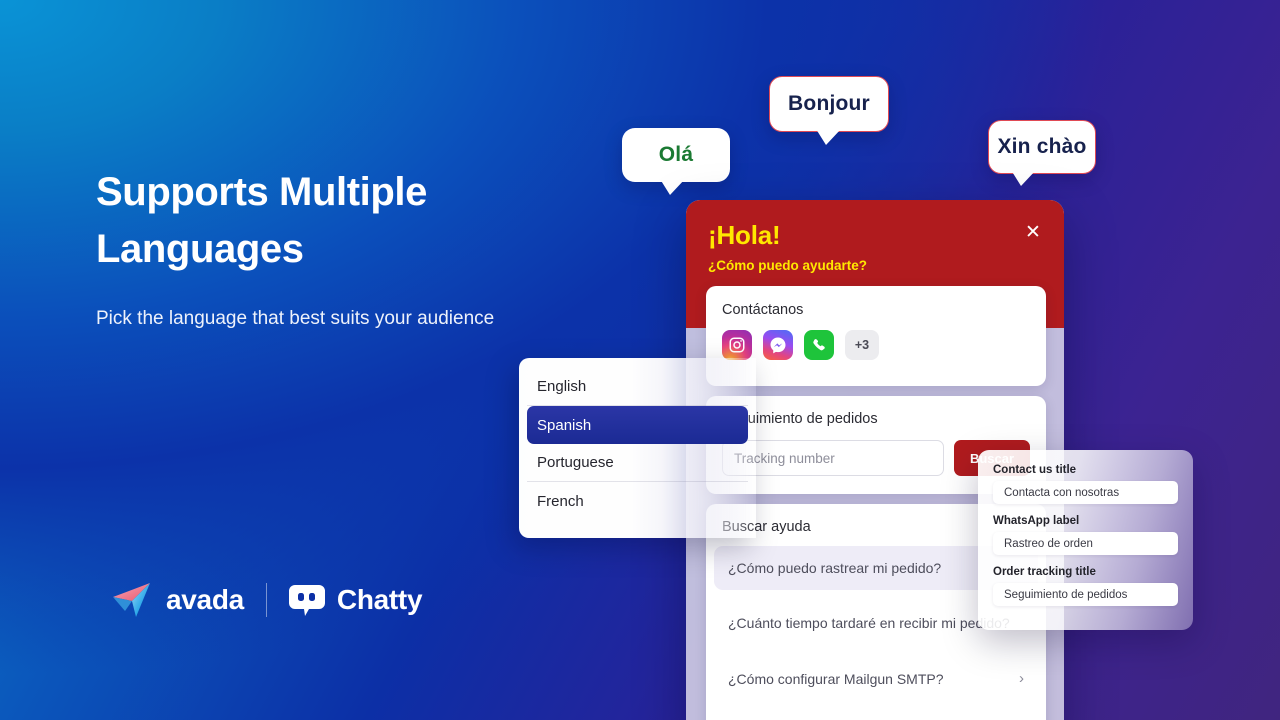 The height and width of the screenshot is (720, 1280). I want to click on language-option-french: French, so click(637, 501).